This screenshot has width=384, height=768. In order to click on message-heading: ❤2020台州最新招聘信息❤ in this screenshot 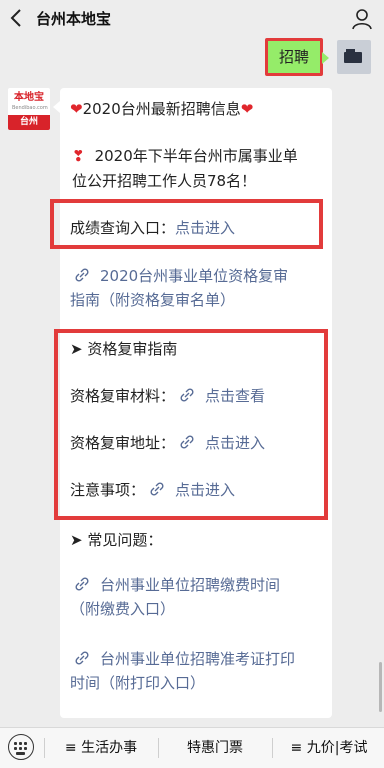, I will do `click(161, 109)`.